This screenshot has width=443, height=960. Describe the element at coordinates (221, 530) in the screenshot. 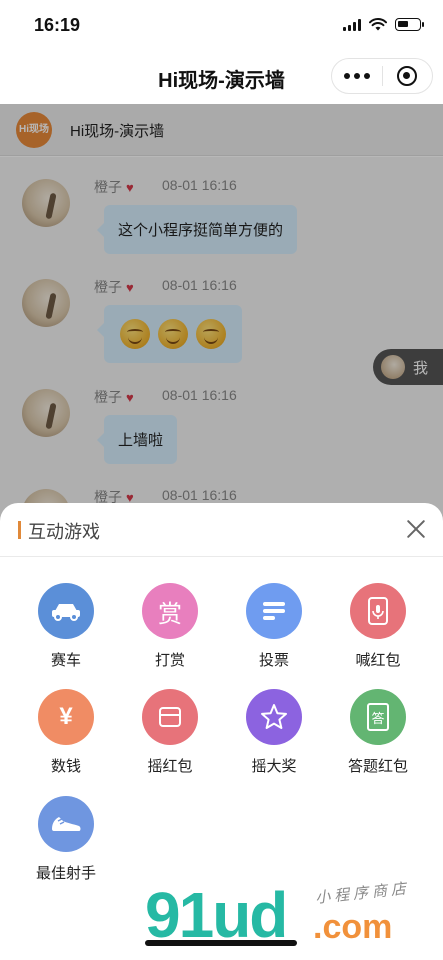

I see `sheet-header: 互动游戏` at that location.